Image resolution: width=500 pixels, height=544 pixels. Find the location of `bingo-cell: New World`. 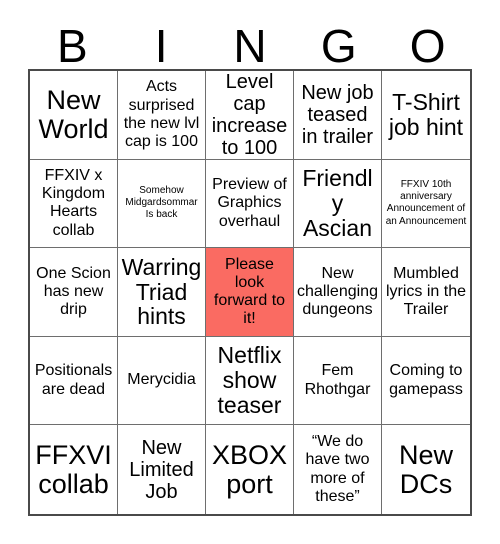

bingo-cell: New World is located at coordinates (74, 115).